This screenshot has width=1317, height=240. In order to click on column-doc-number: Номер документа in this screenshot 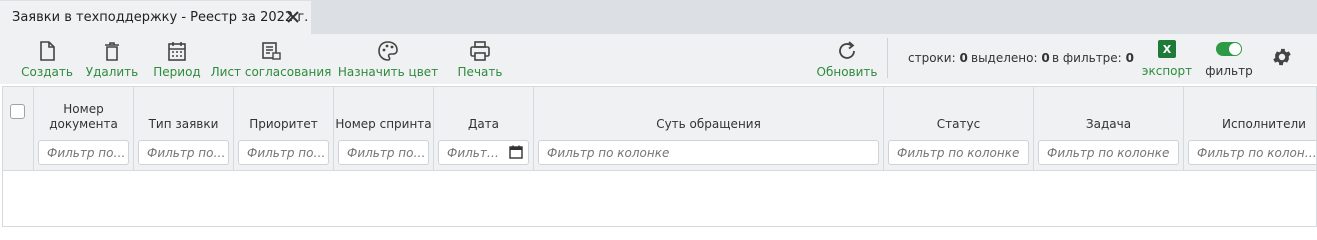, I will do `click(84, 129)`.